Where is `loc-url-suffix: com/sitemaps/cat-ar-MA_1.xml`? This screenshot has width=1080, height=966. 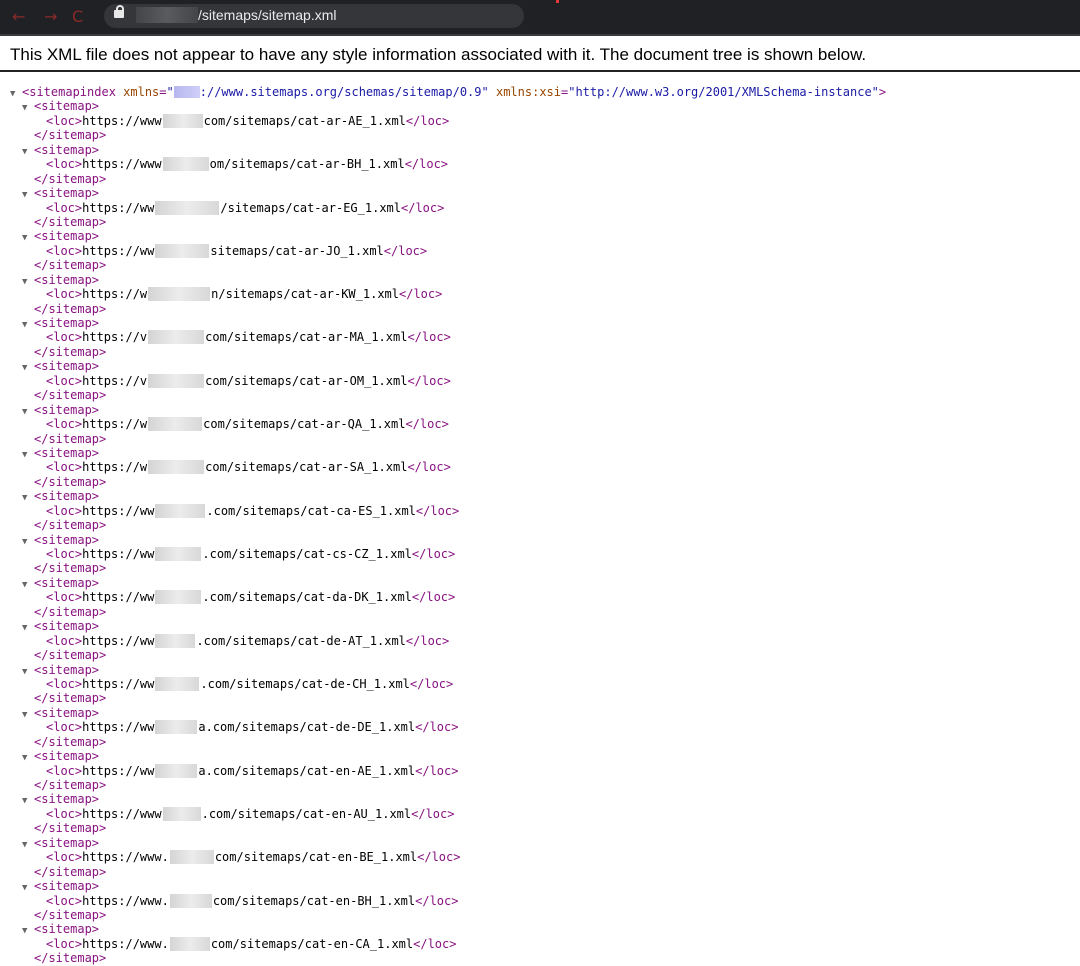
loc-url-suffix: com/sitemaps/cat-ar-MA_1.xml is located at coordinates (306, 337).